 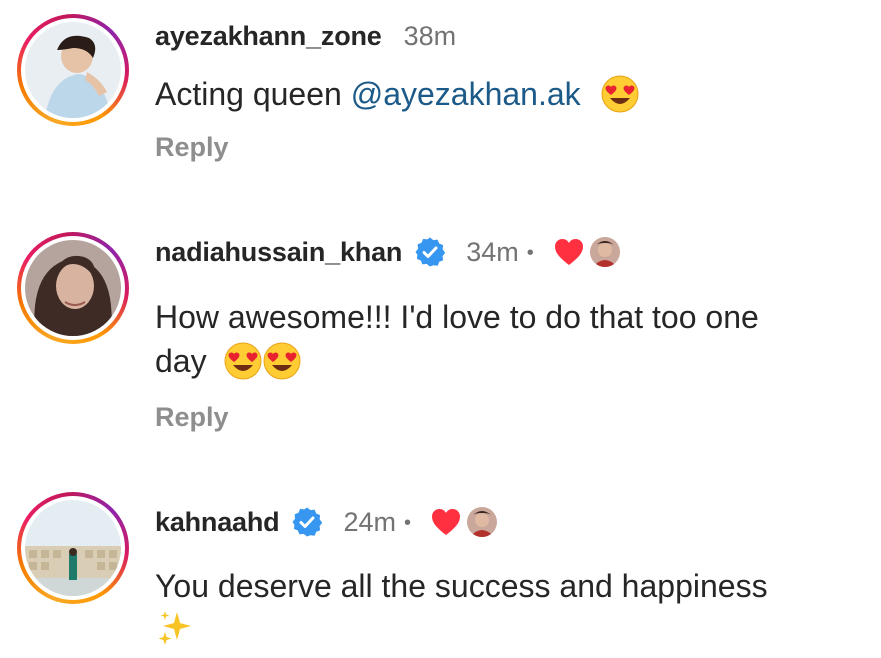 I want to click on username: nadiahussain_khan, so click(x=278, y=252).